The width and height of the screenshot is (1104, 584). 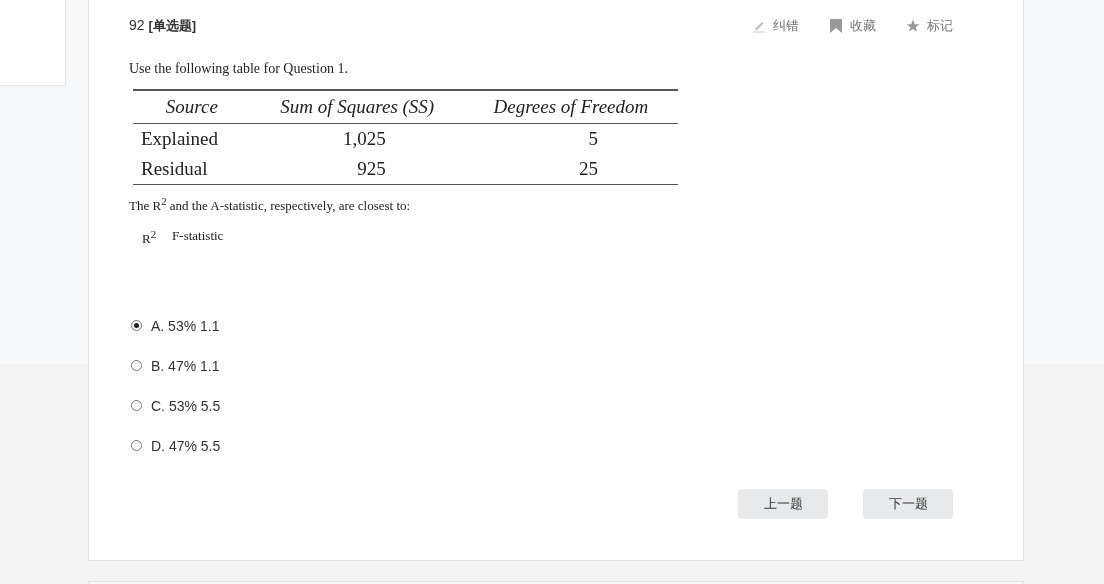 I want to click on nav-button: 上一题, so click(x=783, y=503).